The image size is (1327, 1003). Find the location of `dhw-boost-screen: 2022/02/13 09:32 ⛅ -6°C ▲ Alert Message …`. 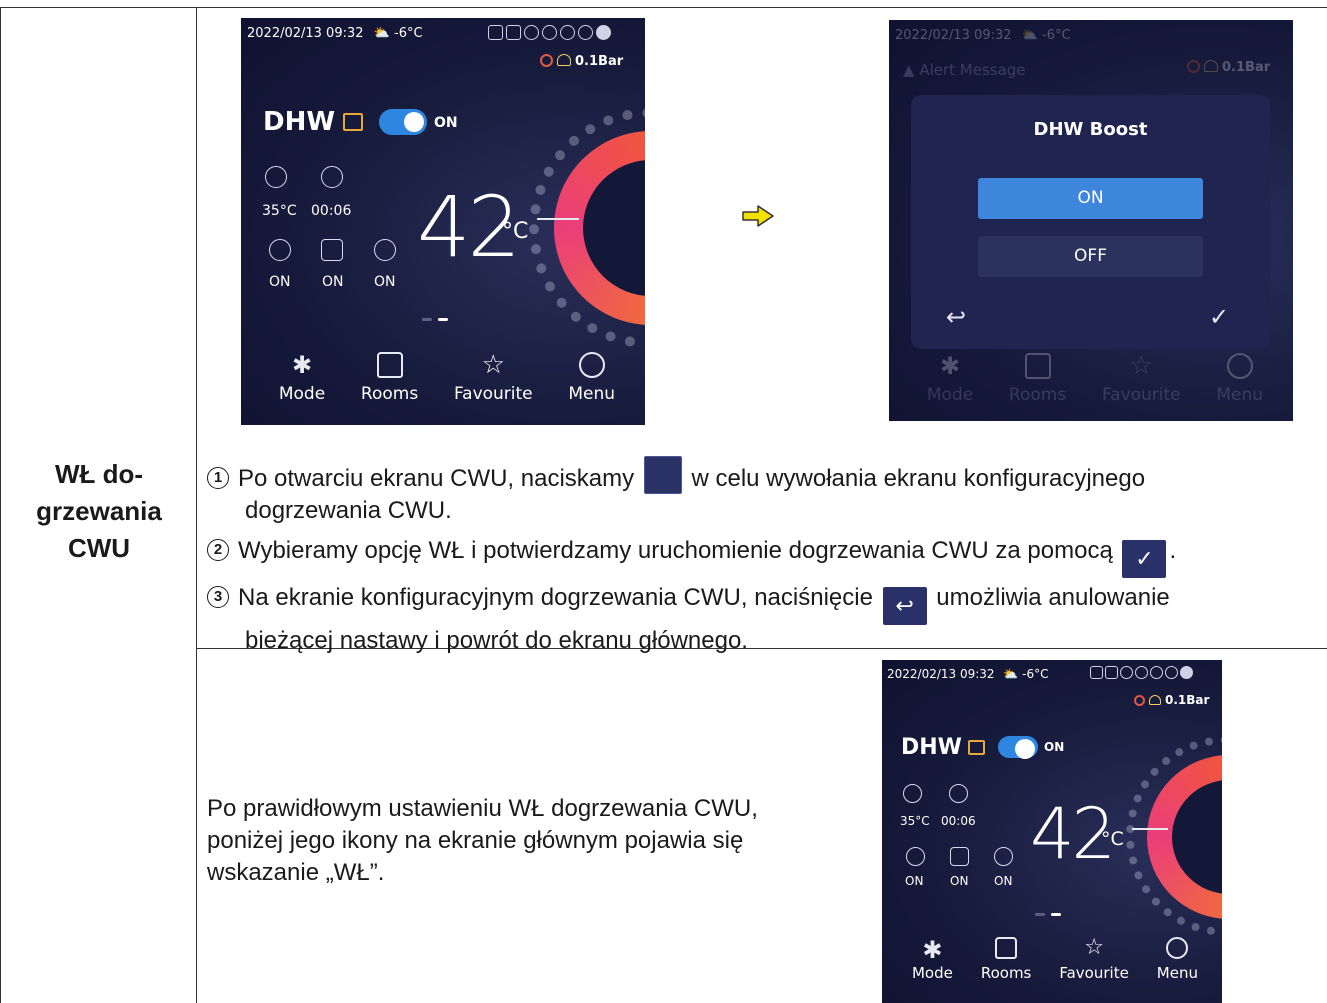

dhw-boost-screen: 2022/02/13 09:32 ⛅ -6°C ▲ Alert Message … is located at coordinates (1091, 220).